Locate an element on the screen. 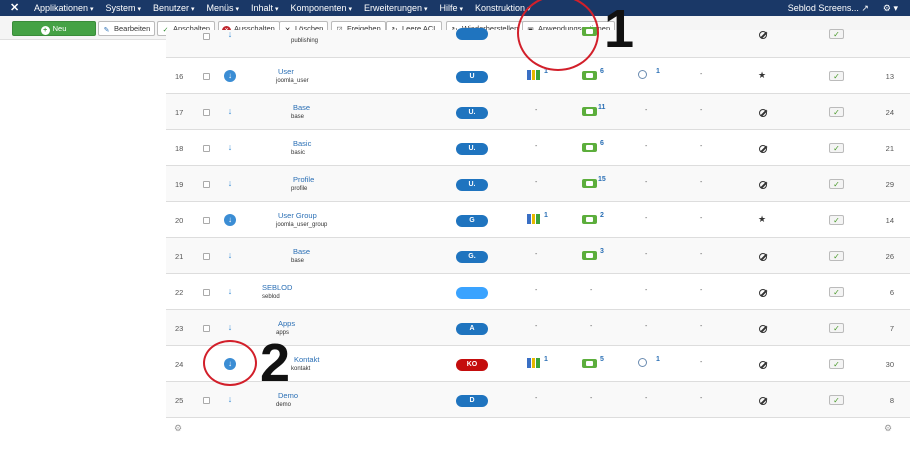 The image size is (910, 466). menu-applikationen: Applikationen is located at coordinates (67, 8).